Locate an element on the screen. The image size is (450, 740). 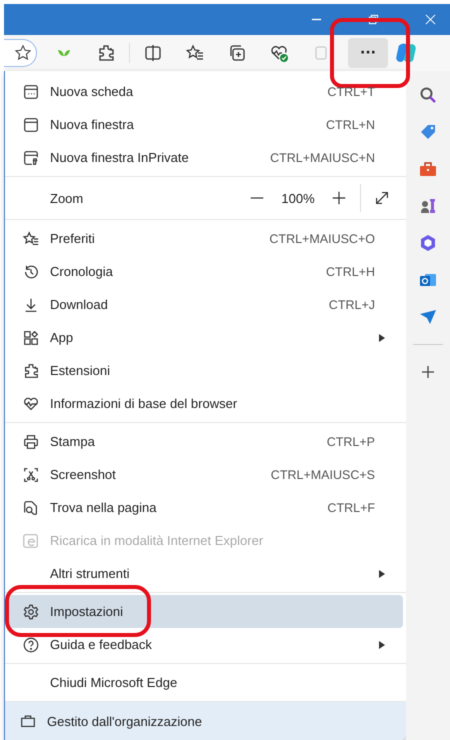
shortcut-text: CTRL+MAIUSC+O is located at coordinates (322, 239).